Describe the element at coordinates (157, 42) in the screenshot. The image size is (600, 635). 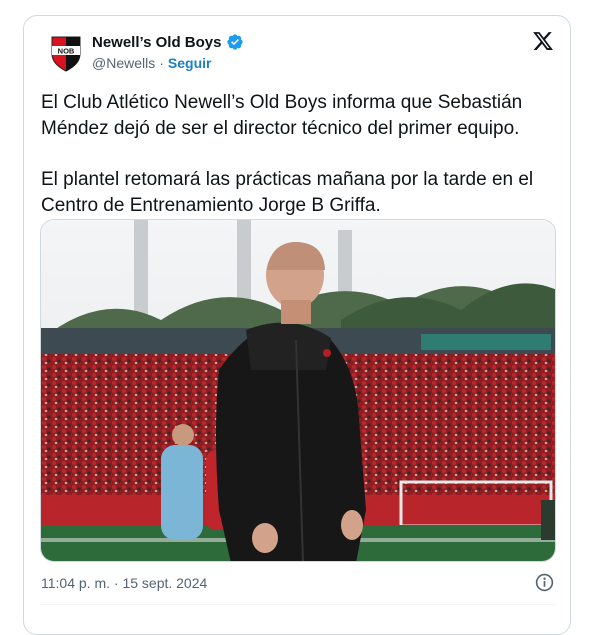
I see `display-name: Newell’s Old Boys` at that location.